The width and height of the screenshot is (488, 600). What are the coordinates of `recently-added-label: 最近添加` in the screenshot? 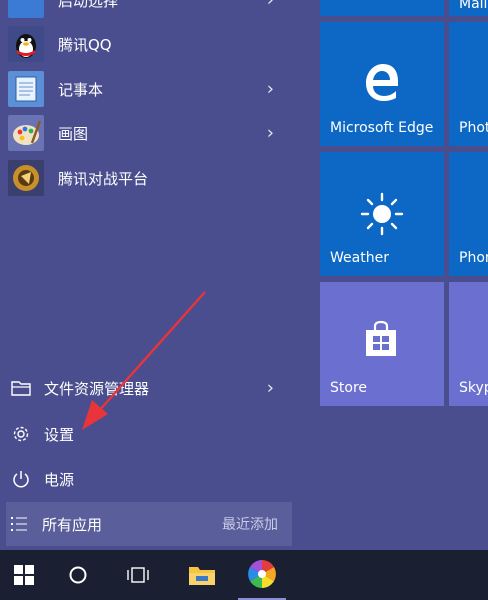 It's located at (250, 525).